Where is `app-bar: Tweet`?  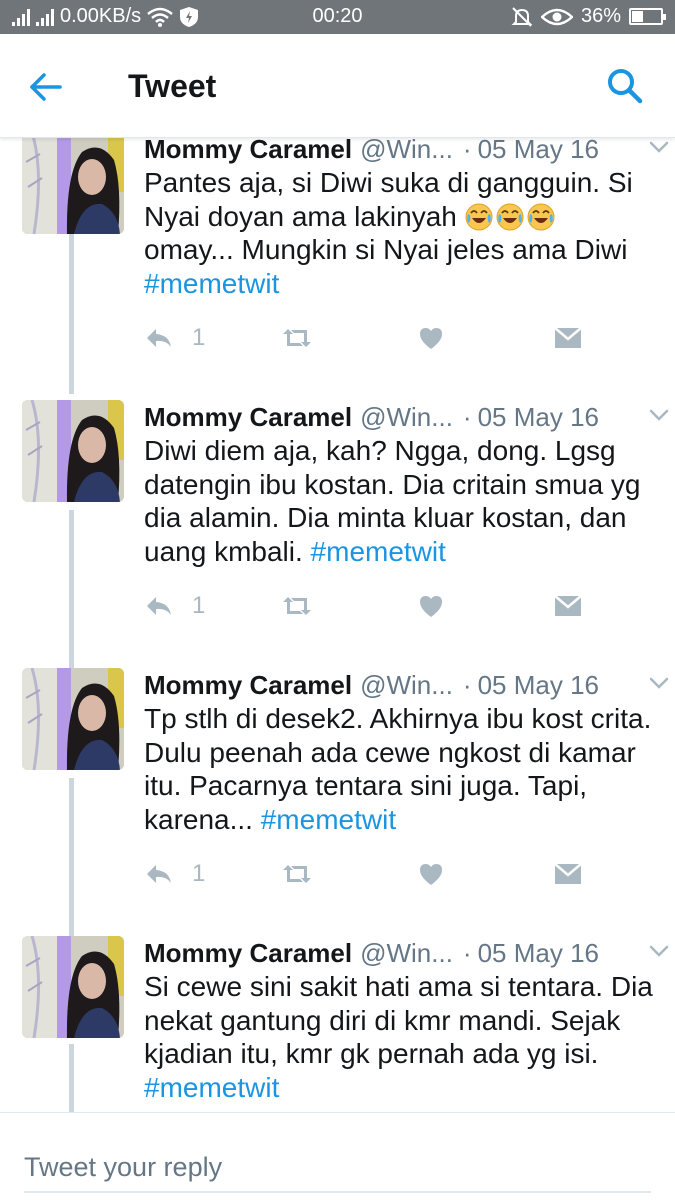
app-bar: Tweet is located at coordinates (337, 86).